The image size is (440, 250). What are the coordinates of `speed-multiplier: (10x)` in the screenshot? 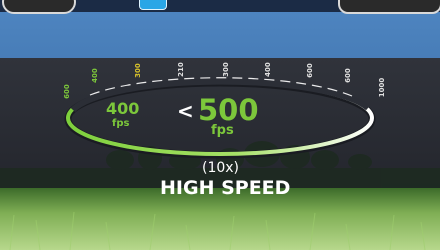 It's located at (221, 168).